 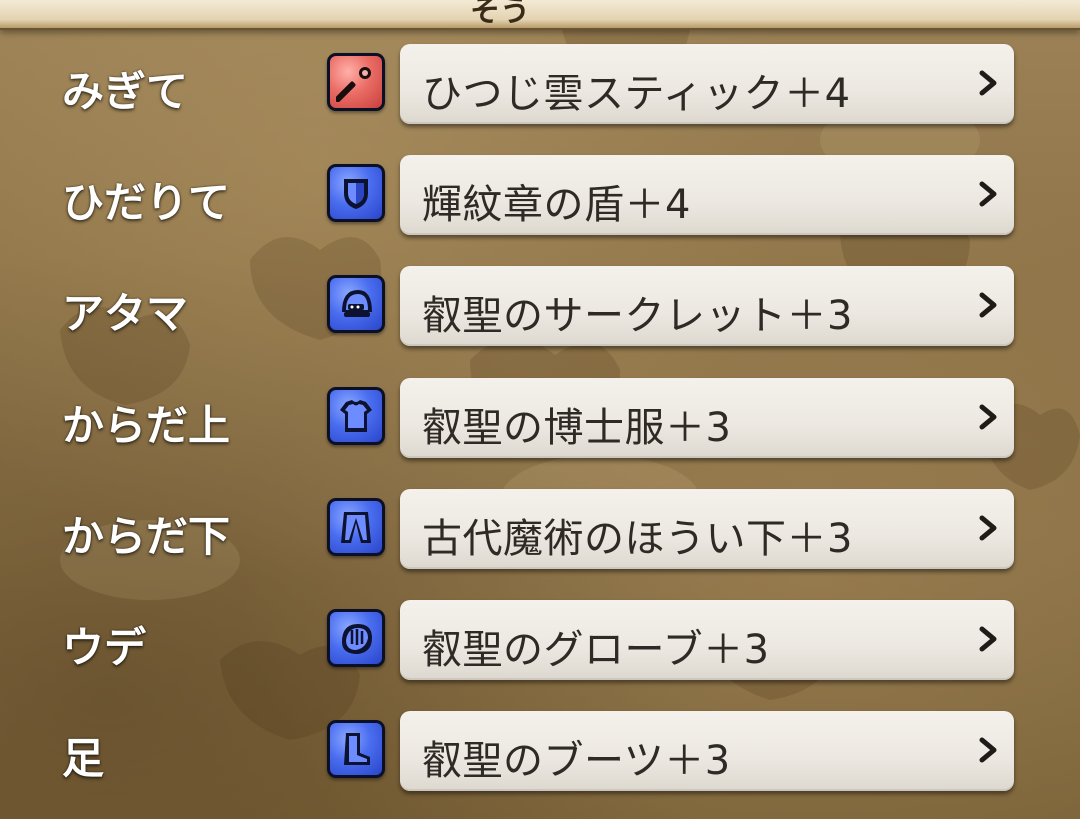 I want to click on pants-icon-graphic, so click(x=356, y=527).